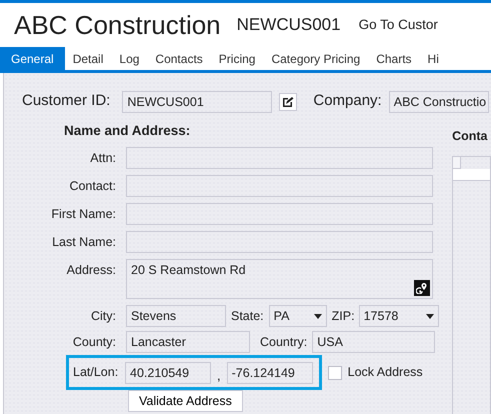  I want to click on field-label: Address:, so click(91, 271).